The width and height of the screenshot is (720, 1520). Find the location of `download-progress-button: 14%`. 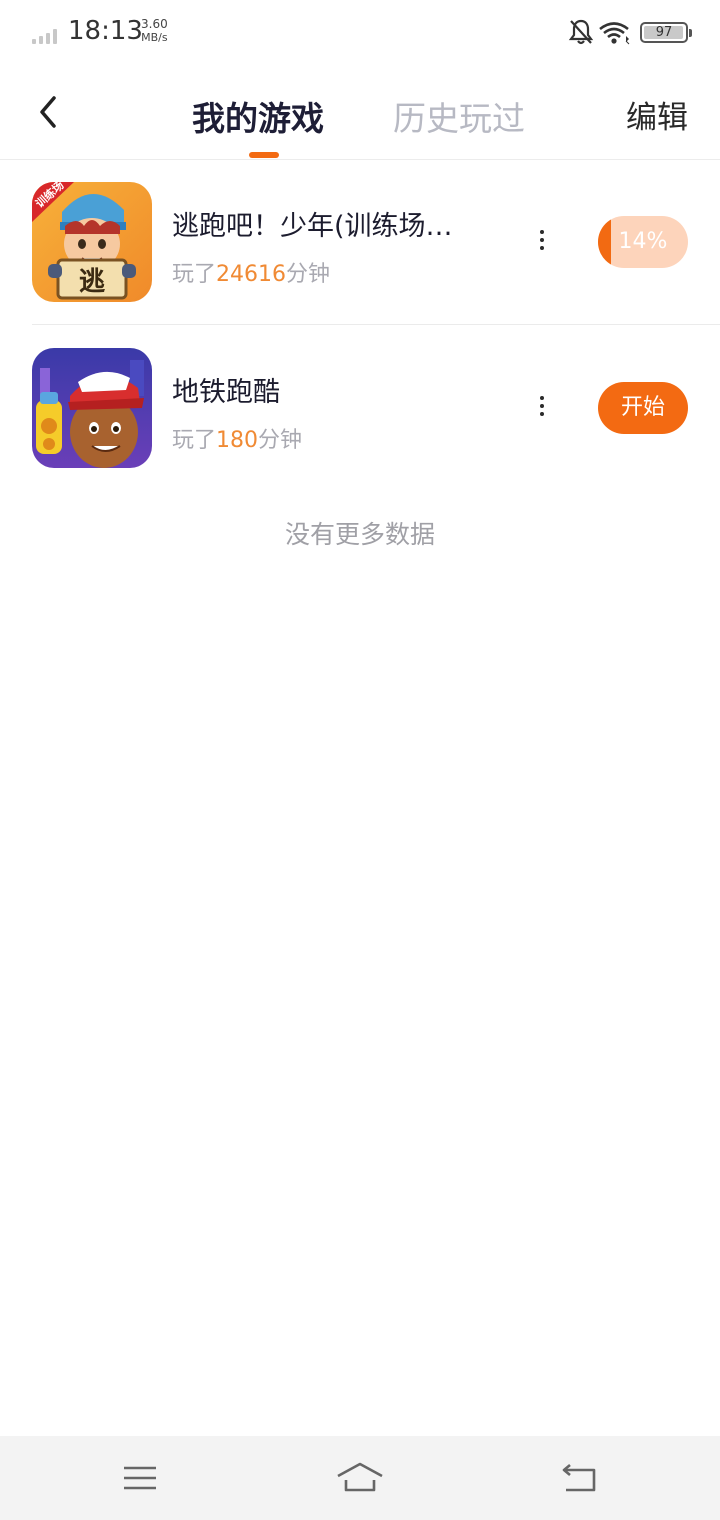

download-progress-button: 14% is located at coordinates (643, 242).